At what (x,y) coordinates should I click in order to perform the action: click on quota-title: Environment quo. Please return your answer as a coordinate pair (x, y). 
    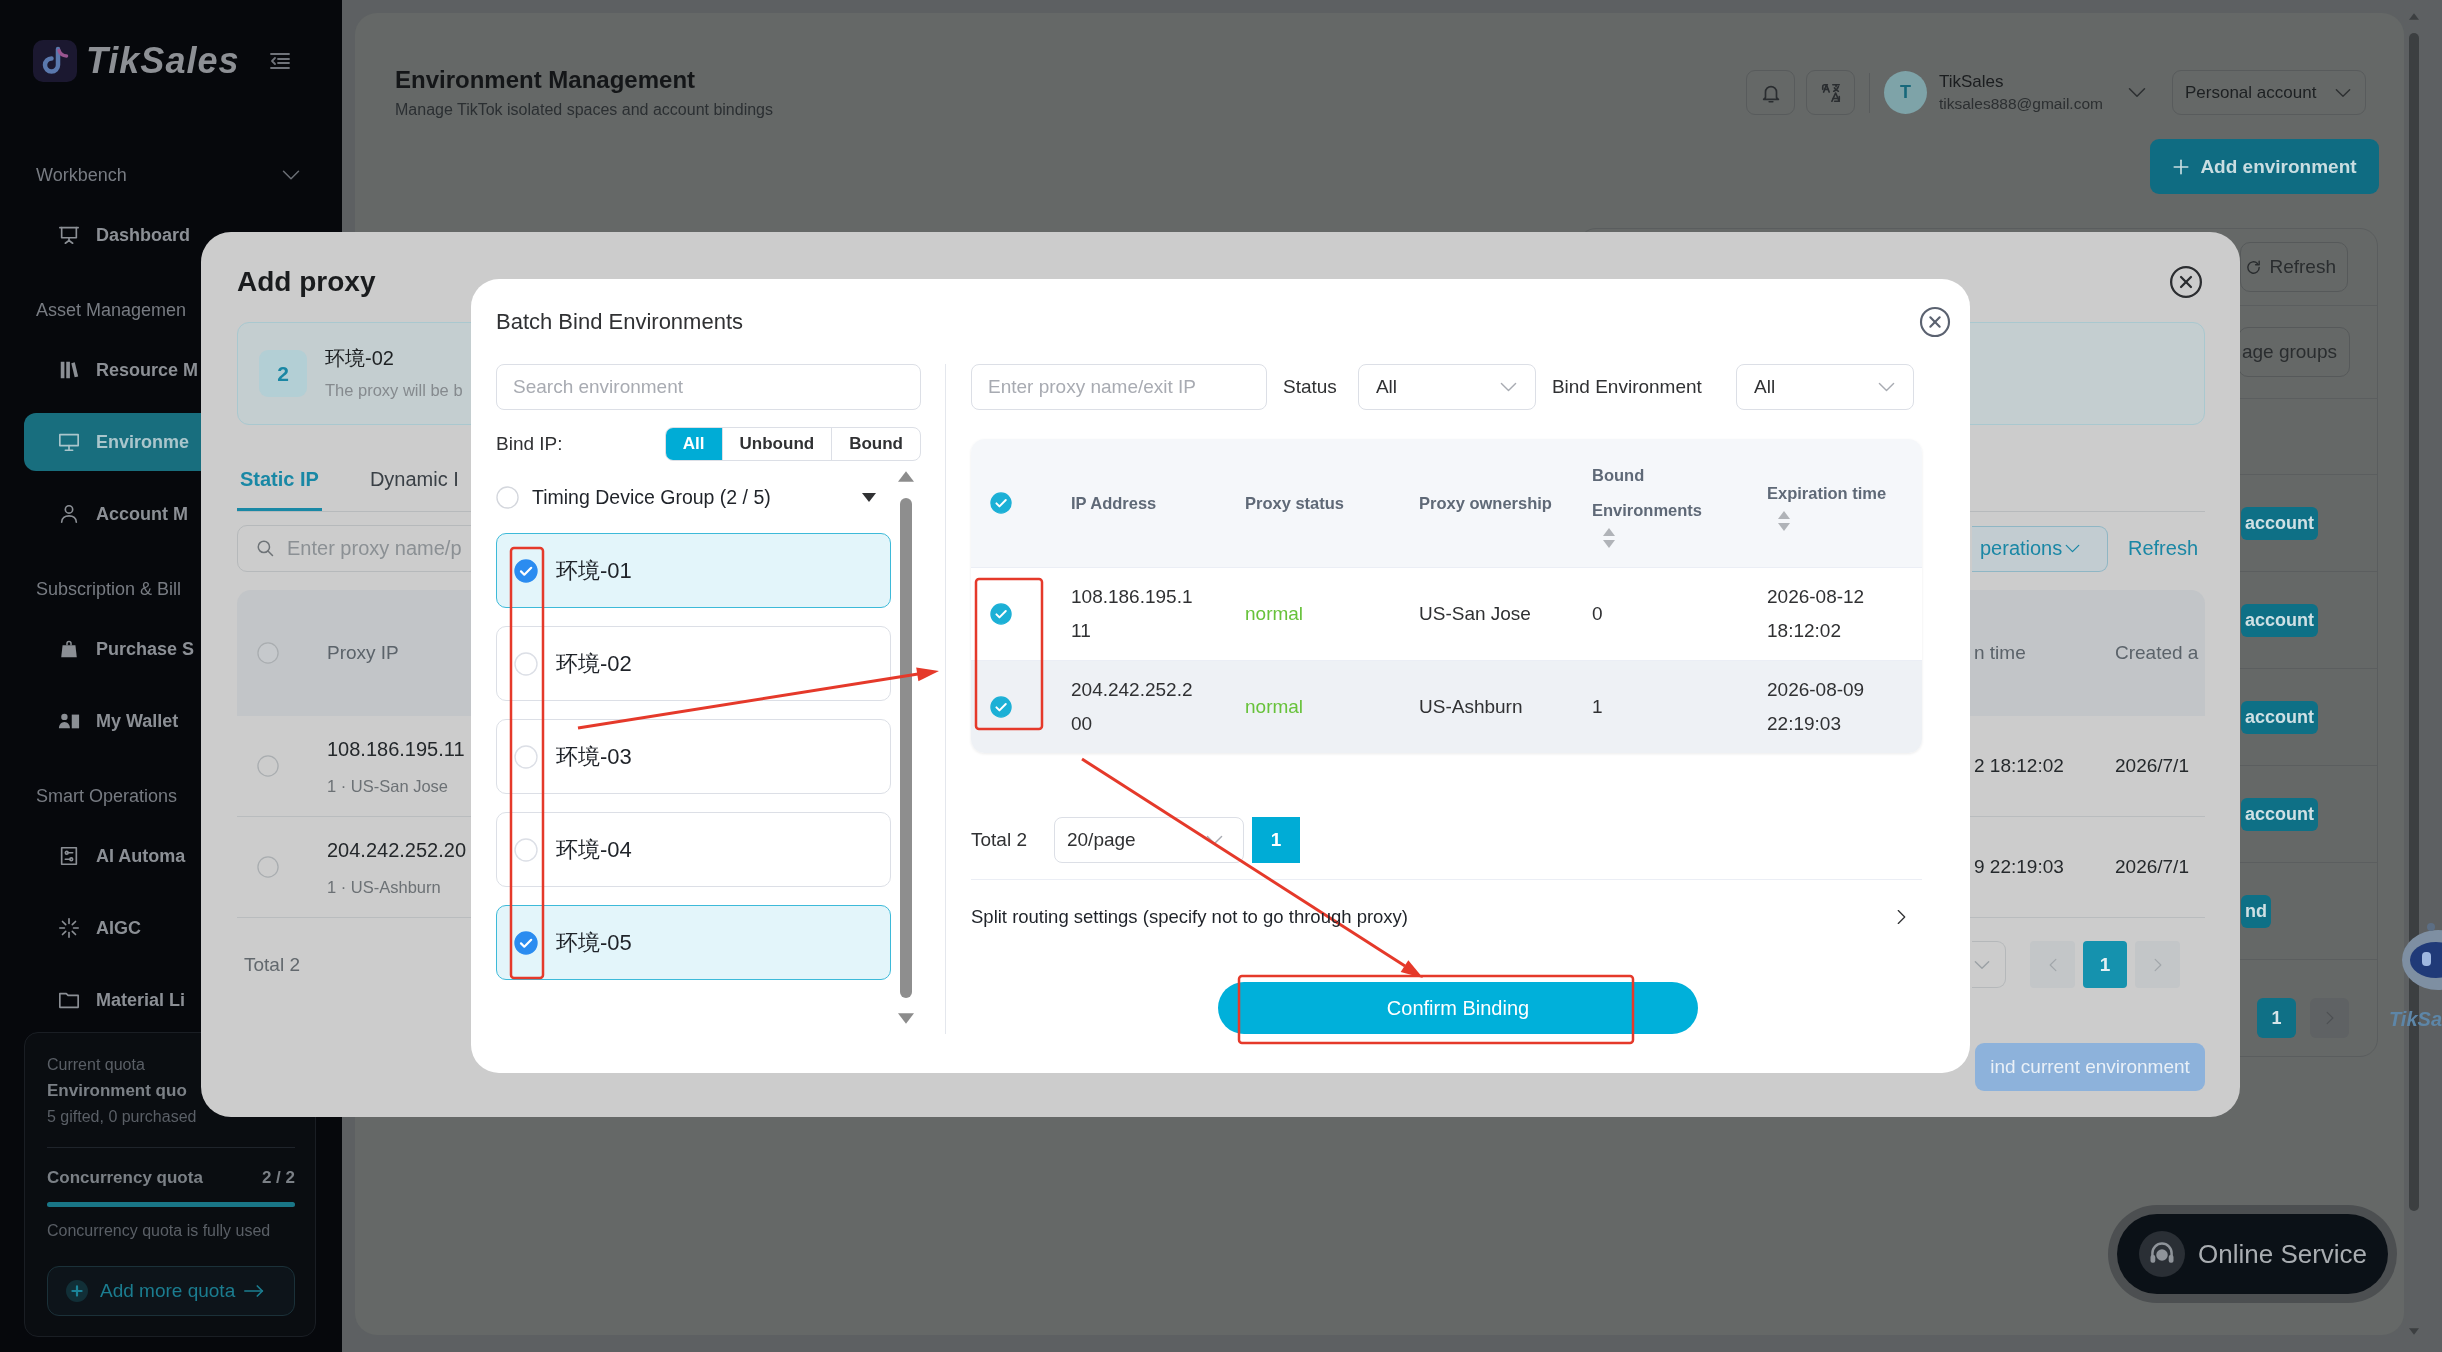
    Looking at the image, I should click on (117, 1091).